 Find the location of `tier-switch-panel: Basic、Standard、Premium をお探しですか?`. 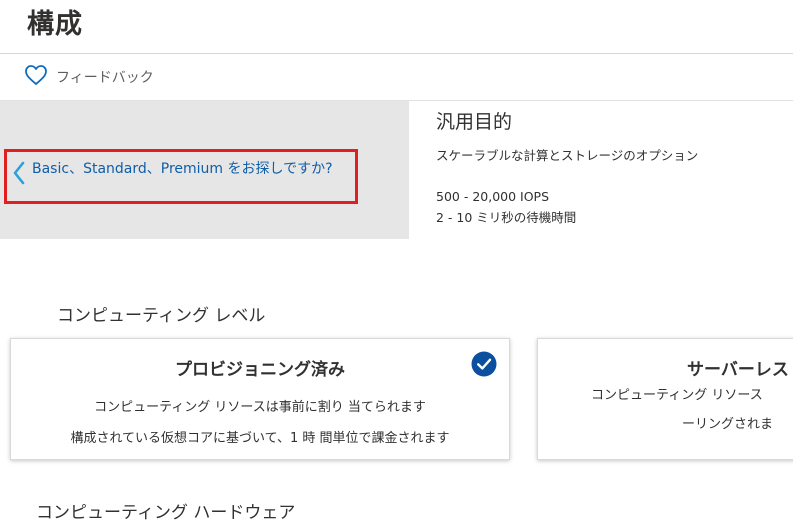

tier-switch-panel: Basic、Standard、Premium をお探しですか? is located at coordinates (204, 170).